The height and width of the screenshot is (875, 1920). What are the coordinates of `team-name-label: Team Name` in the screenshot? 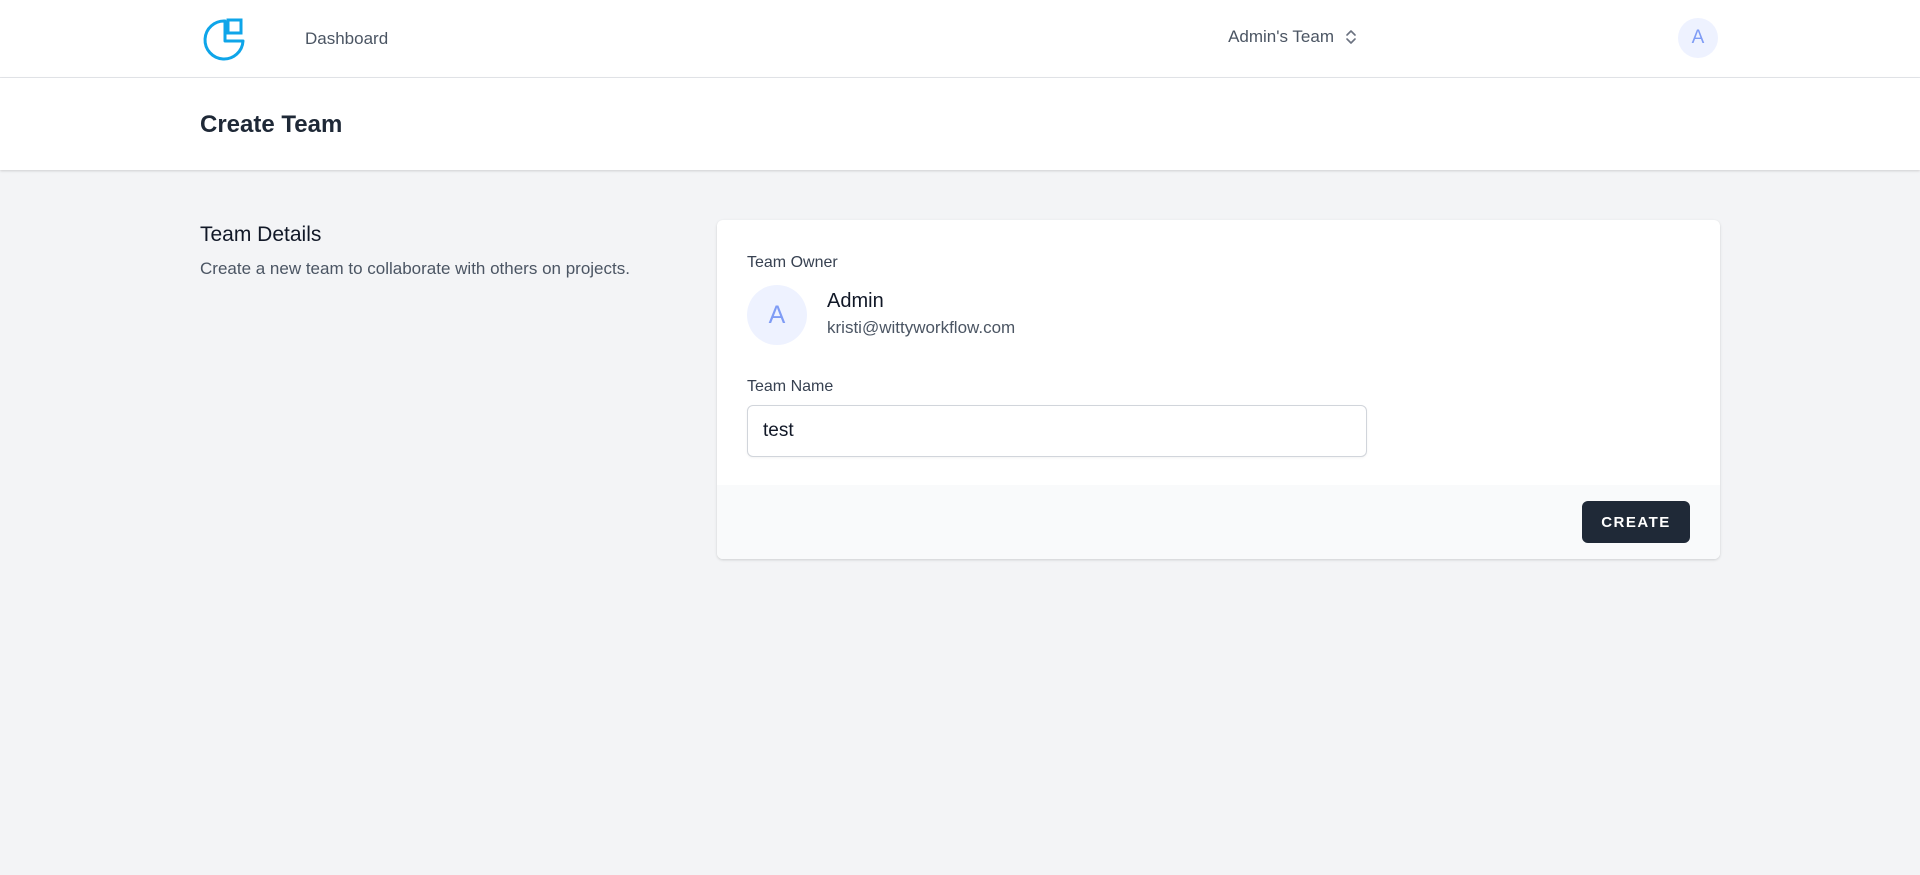 It's located at (790, 386).